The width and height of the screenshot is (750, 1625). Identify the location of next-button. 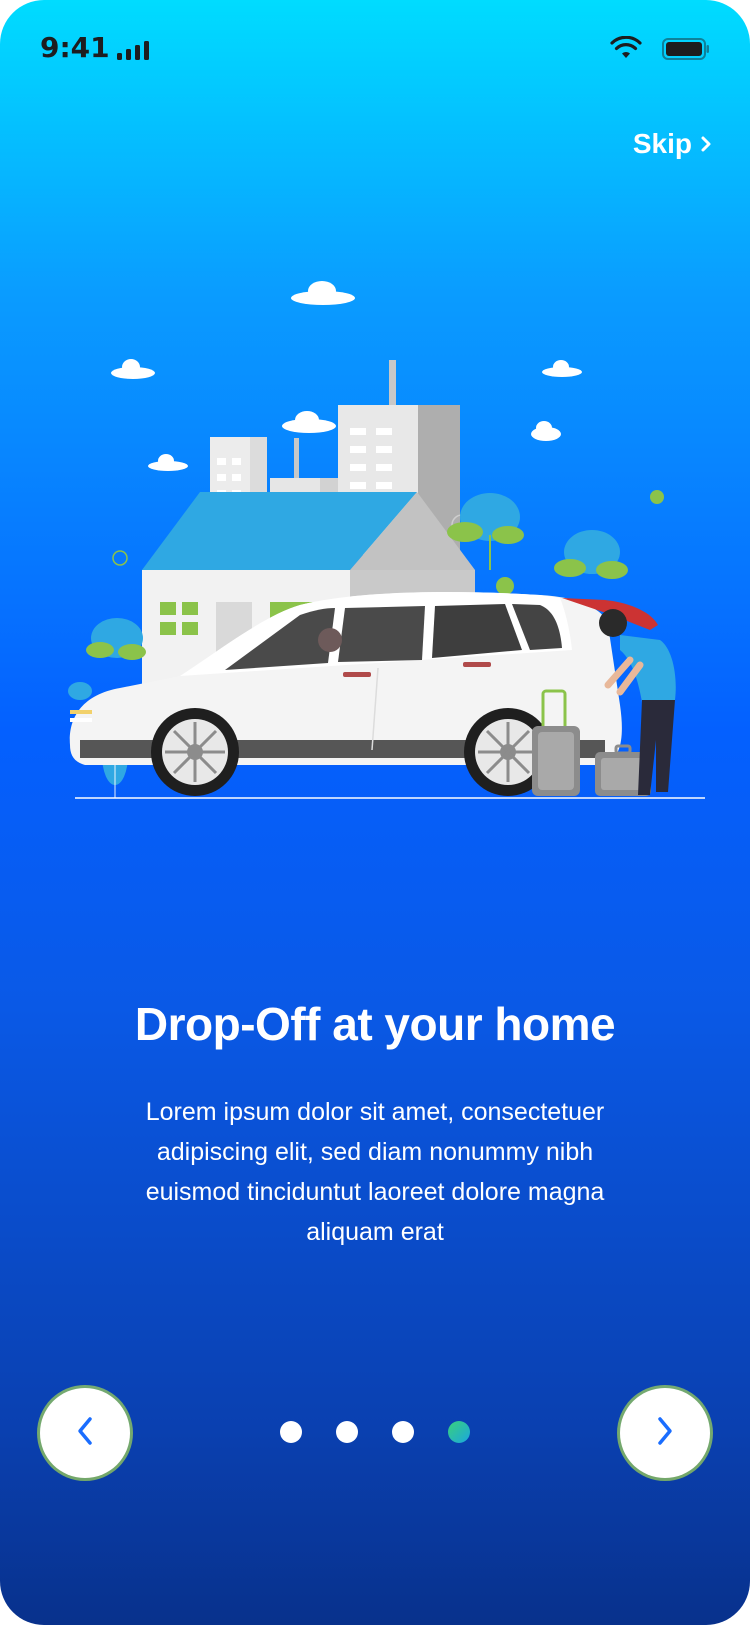
(665, 1433).